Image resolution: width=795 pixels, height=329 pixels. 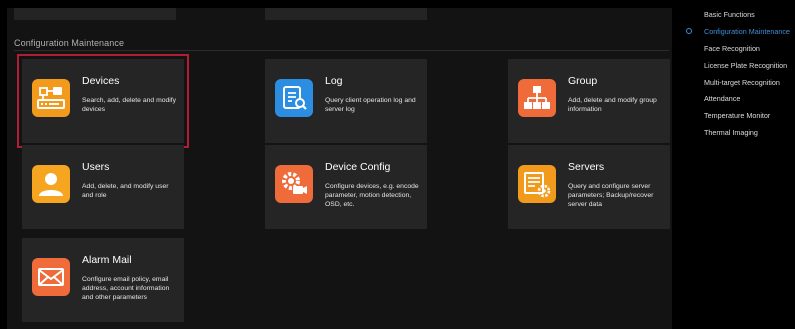 What do you see at coordinates (742, 82) in the screenshot?
I see `sidebar-item-multi-target-recognition: Multi-target Recognition` at bounding box center [742, 82].